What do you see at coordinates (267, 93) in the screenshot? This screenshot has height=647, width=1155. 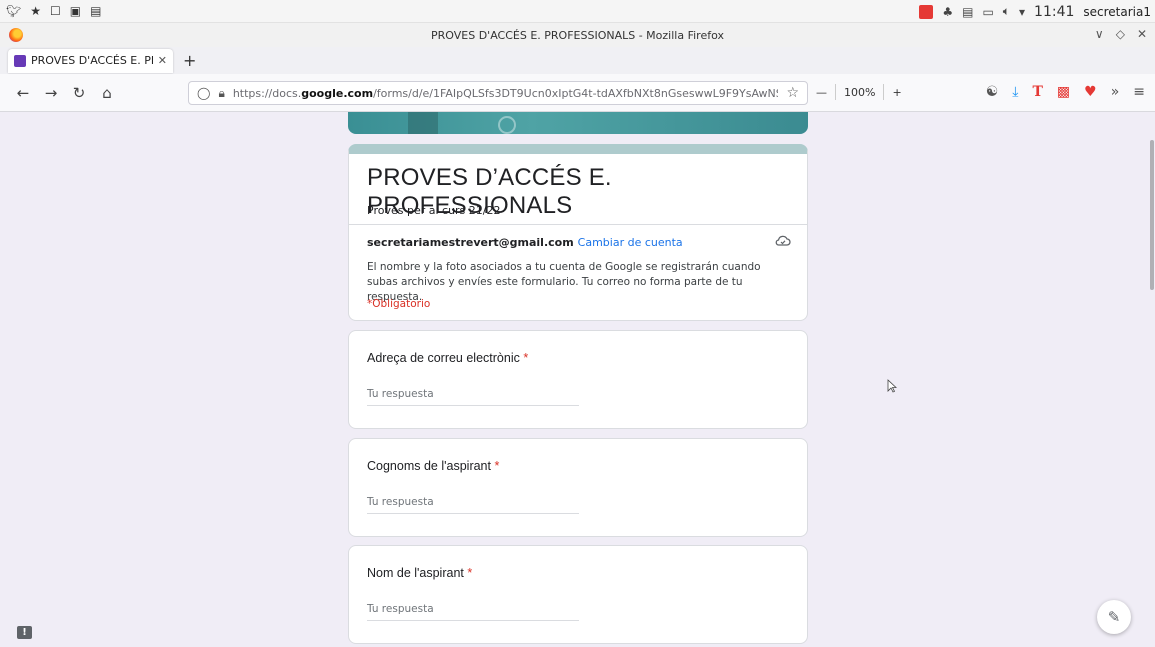 I see `url-prefix: https://docs.` at bounding box center [267, 93].